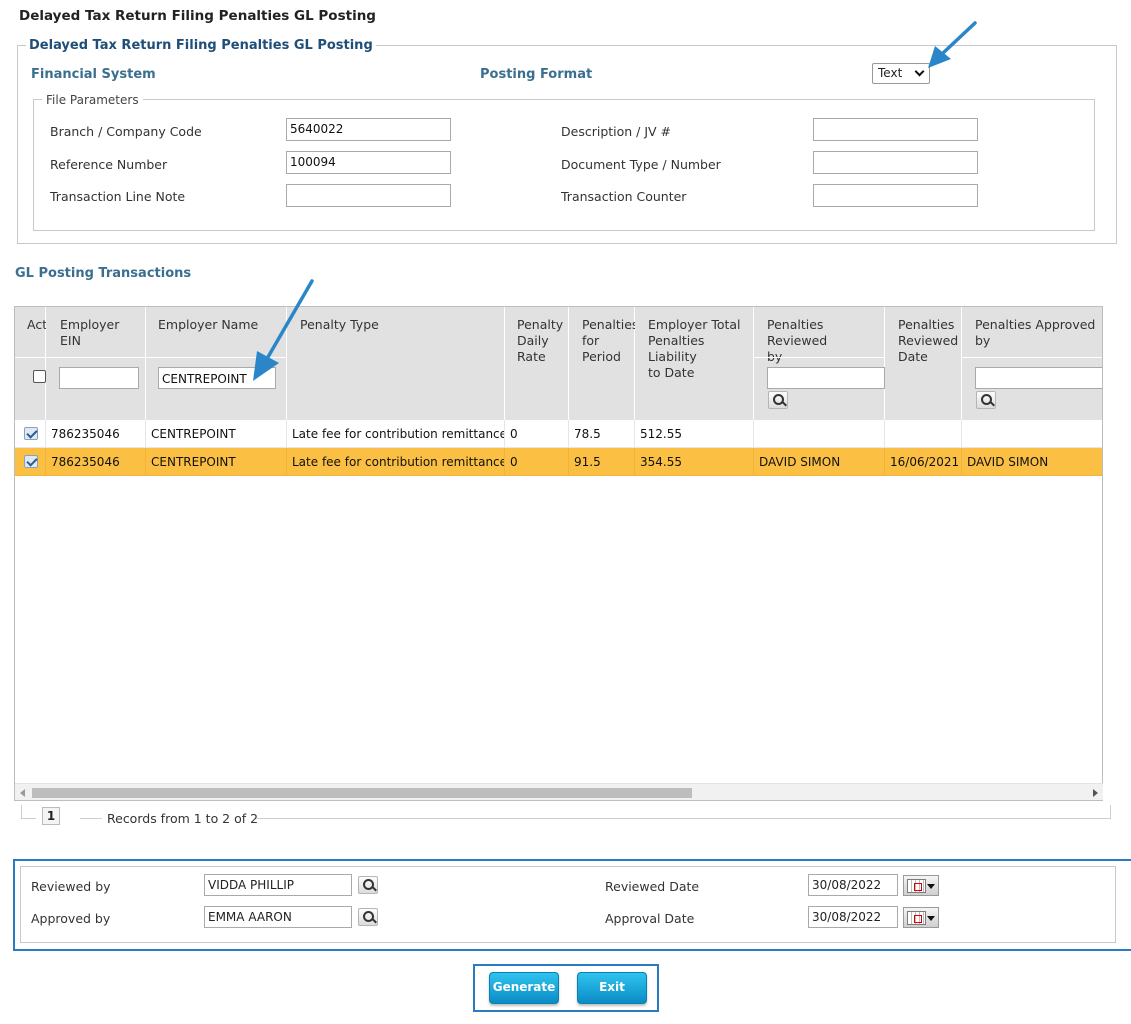 Image resolution: width=1131 pixels, height=1024 pixels. What do you see at coordinates (278, 917) in the screenshot?
I see `approved-by-input: EMMA AARON` at bounding box center [278, 917].